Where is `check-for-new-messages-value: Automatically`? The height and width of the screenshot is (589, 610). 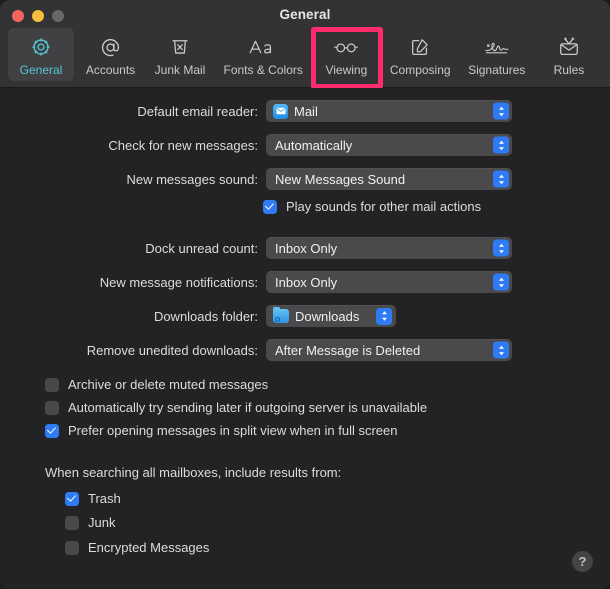 check-for-new-messages-value: Automatically is located at coordinates (314, 145).